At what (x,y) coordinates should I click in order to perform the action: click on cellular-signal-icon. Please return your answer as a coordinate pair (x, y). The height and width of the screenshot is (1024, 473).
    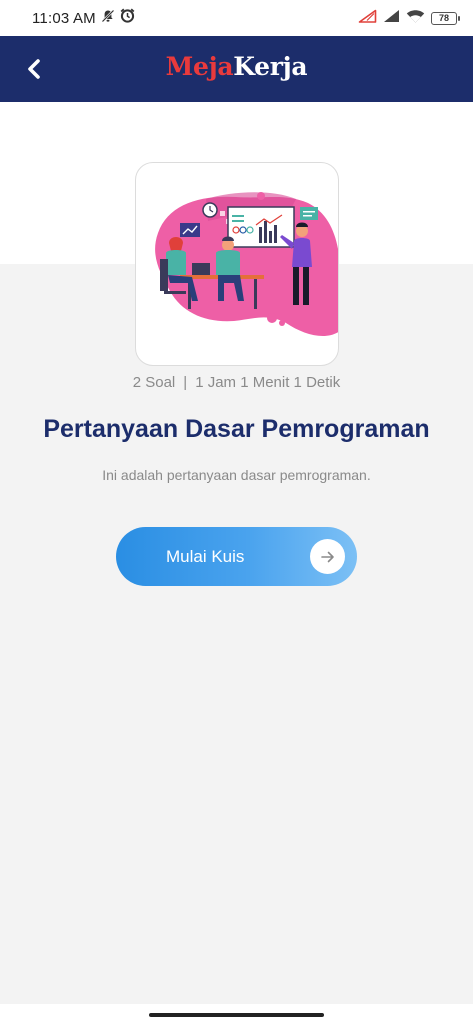
    Looking at the image, I should click on (391, 18).